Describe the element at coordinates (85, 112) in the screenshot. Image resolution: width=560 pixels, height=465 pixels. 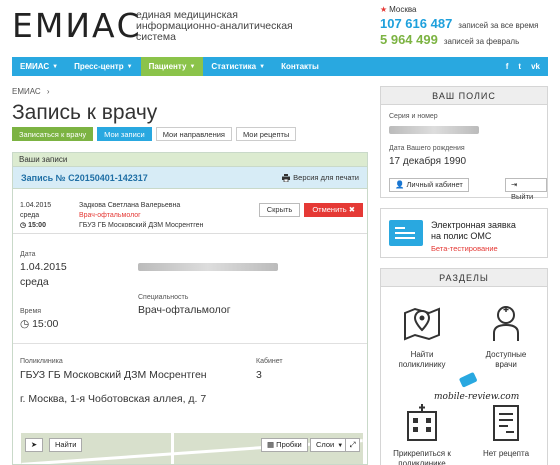
I see `page-title: Запись к врачу` at that location.